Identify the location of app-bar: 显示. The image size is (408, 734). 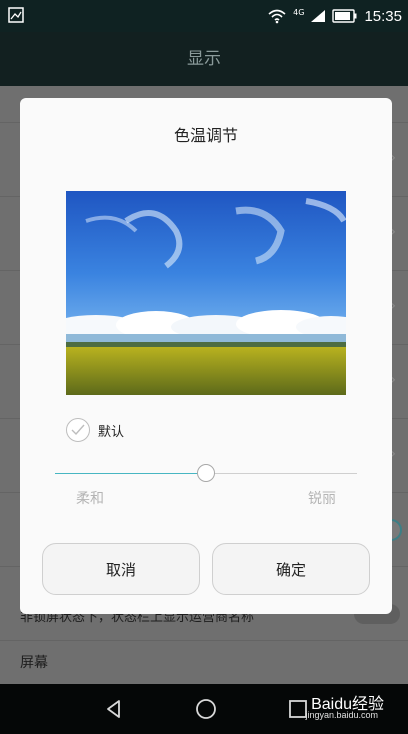
(204, 59).